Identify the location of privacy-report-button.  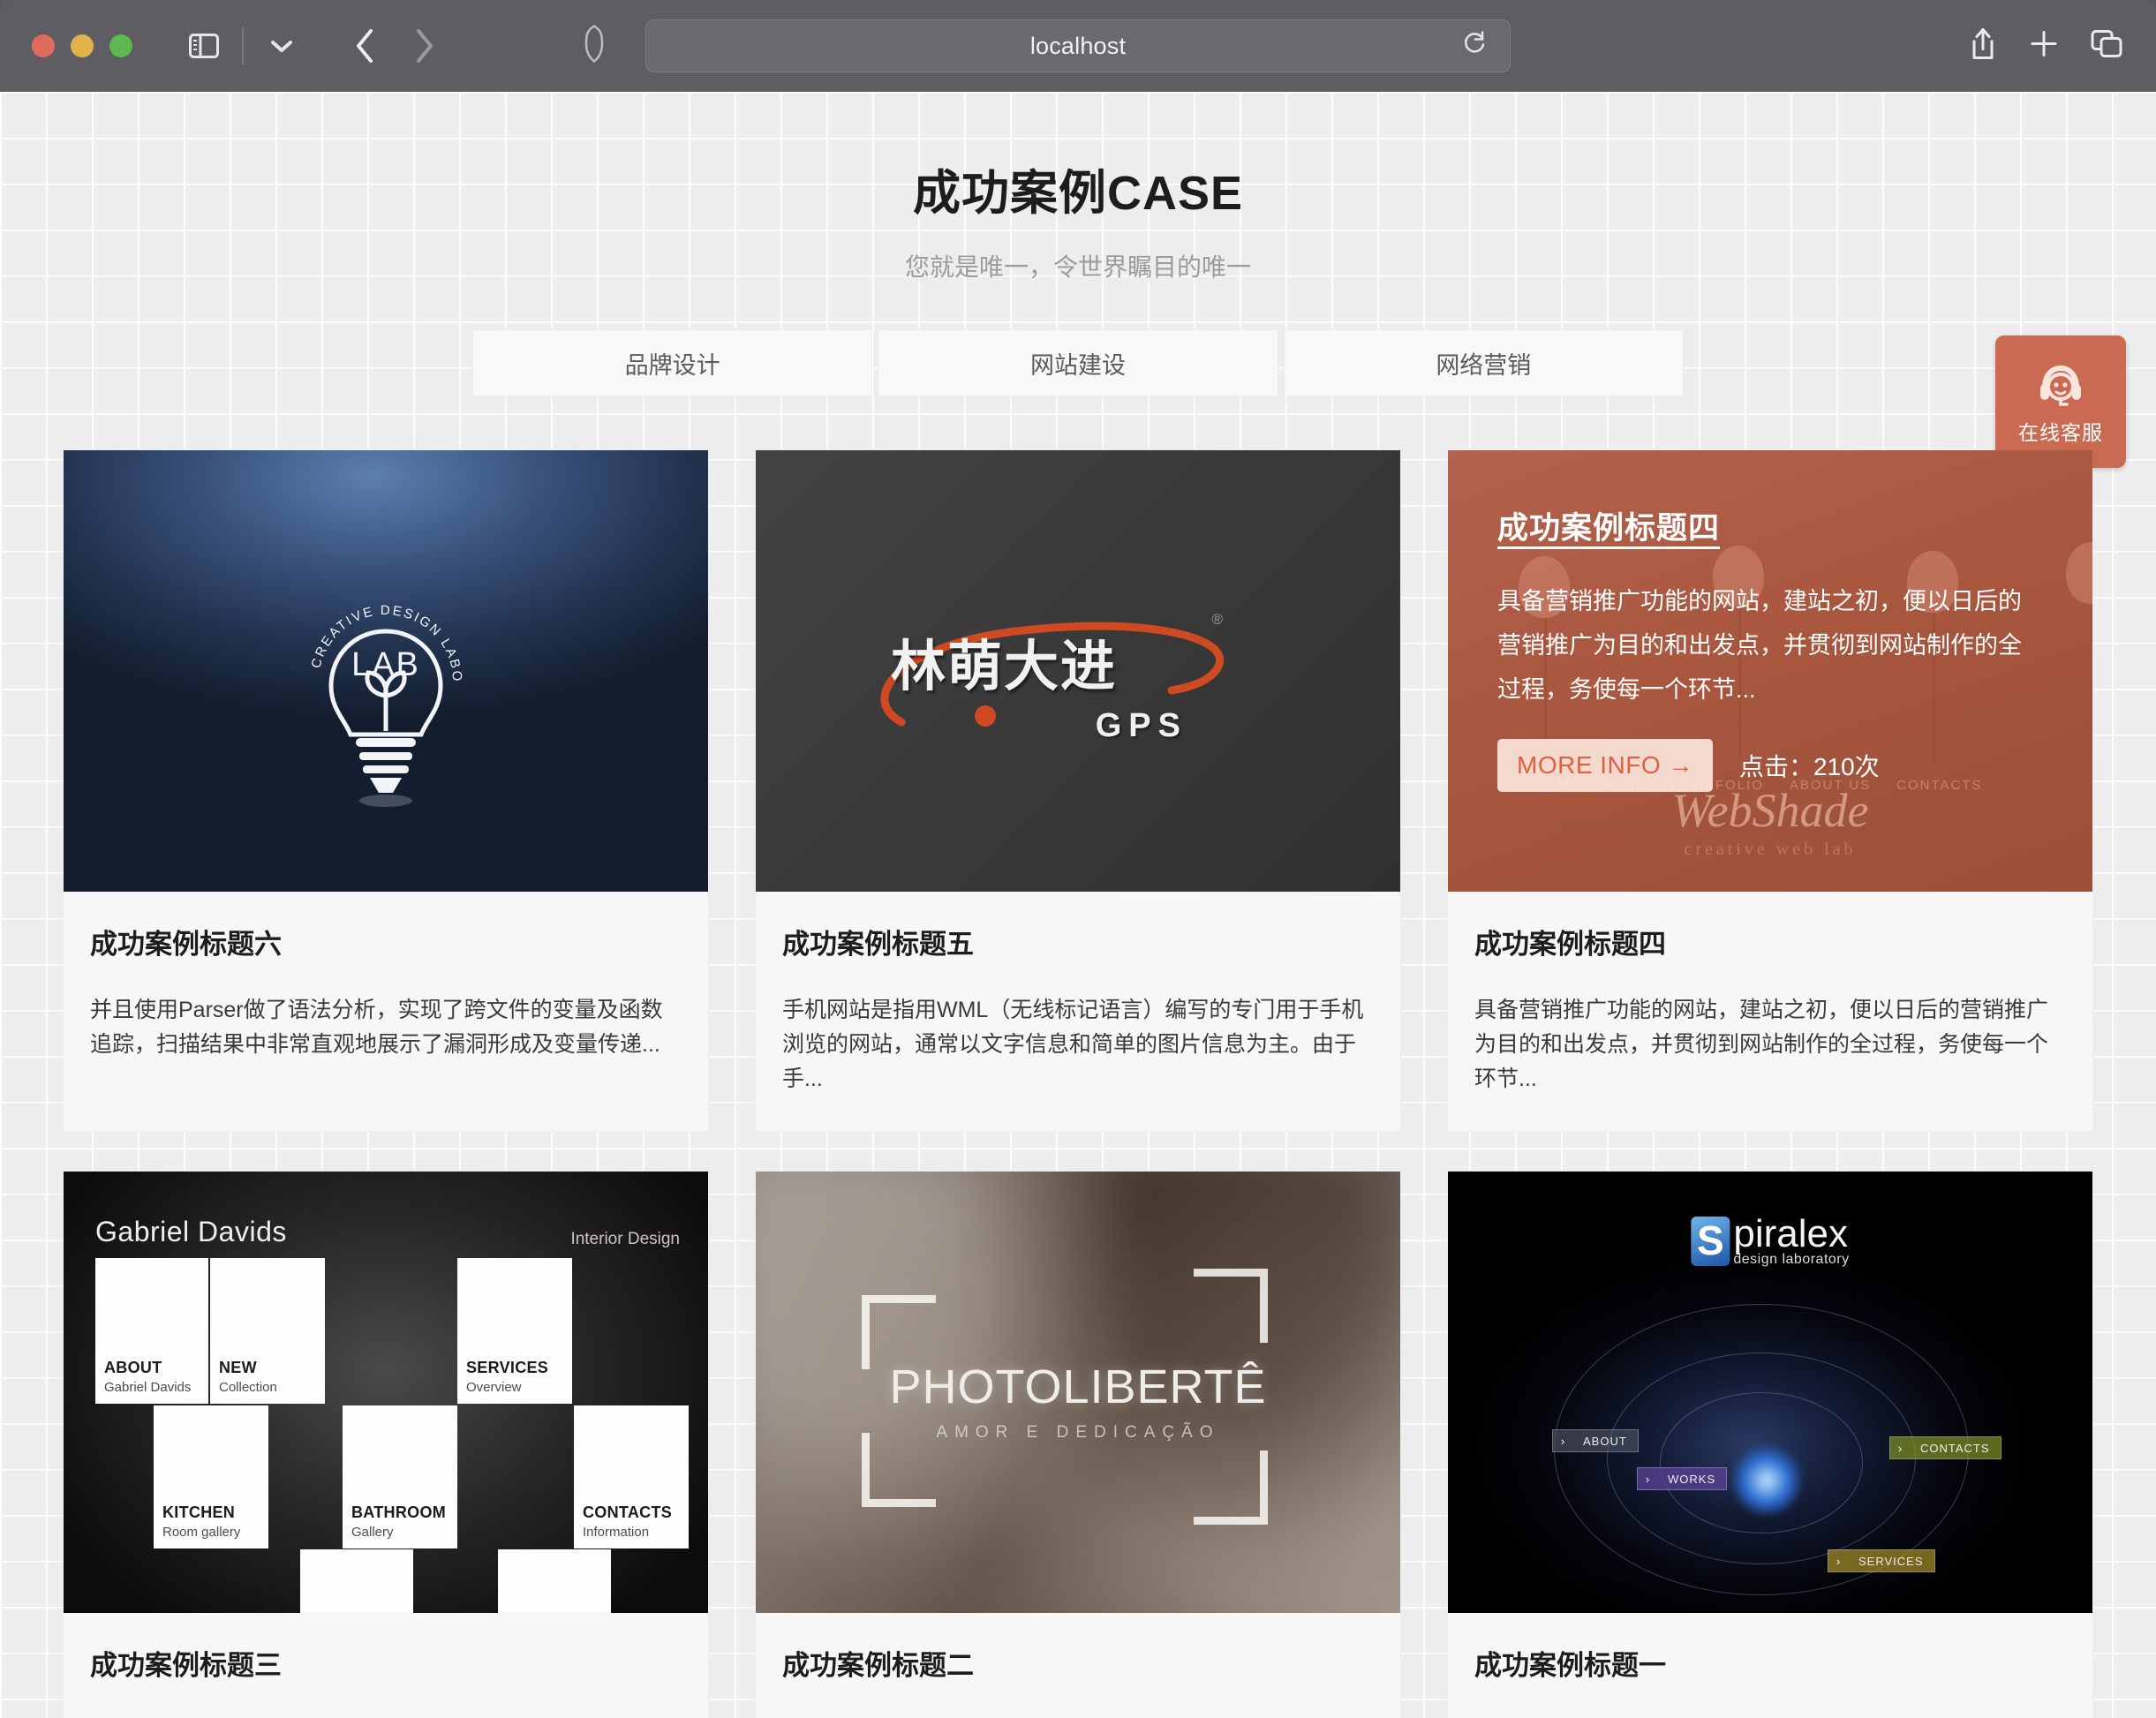
(594, 46).